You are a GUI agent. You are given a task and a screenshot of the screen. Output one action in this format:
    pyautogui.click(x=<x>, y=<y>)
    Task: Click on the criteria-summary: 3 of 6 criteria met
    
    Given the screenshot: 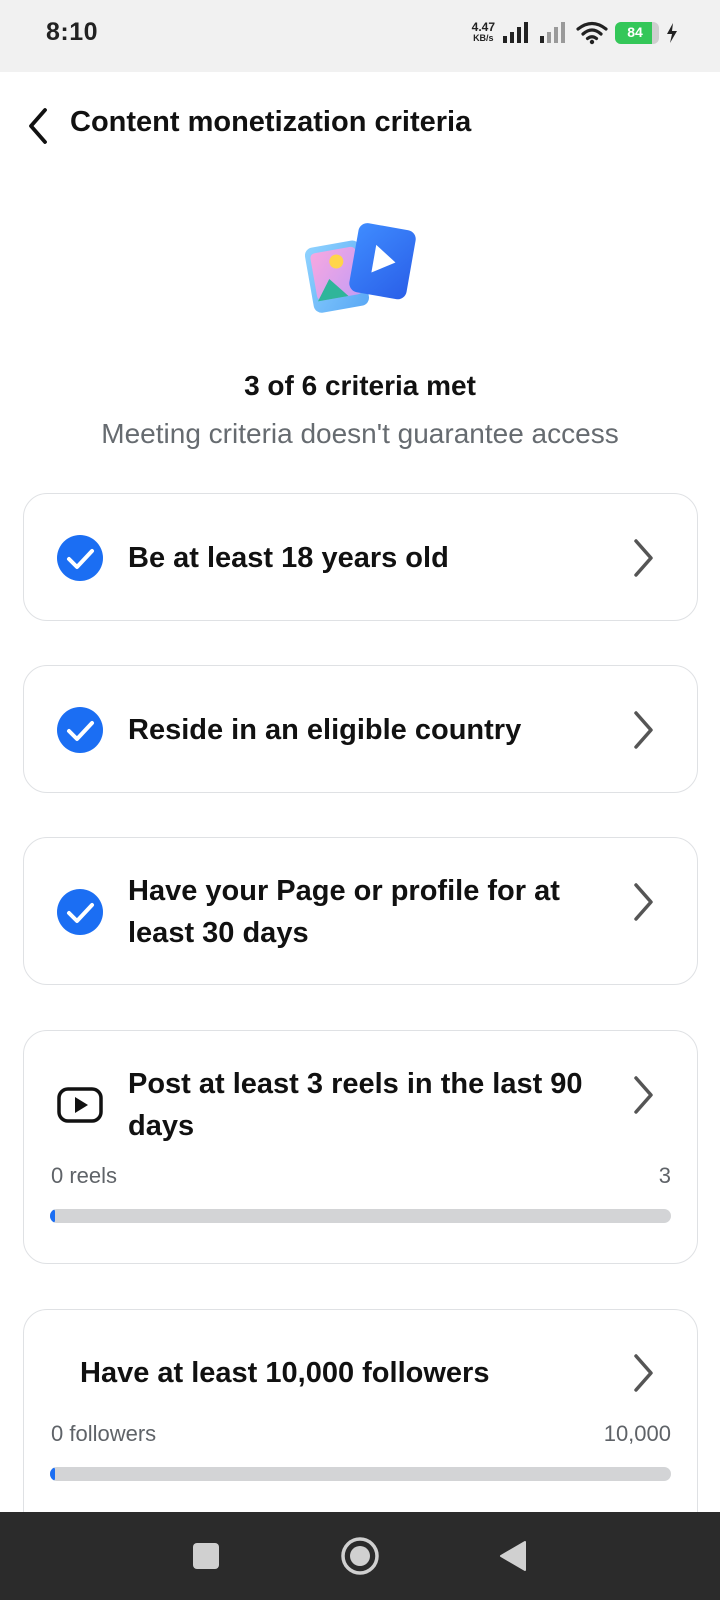 What is the action you would take?
    pyautogui.click(x=360, y=385)
    